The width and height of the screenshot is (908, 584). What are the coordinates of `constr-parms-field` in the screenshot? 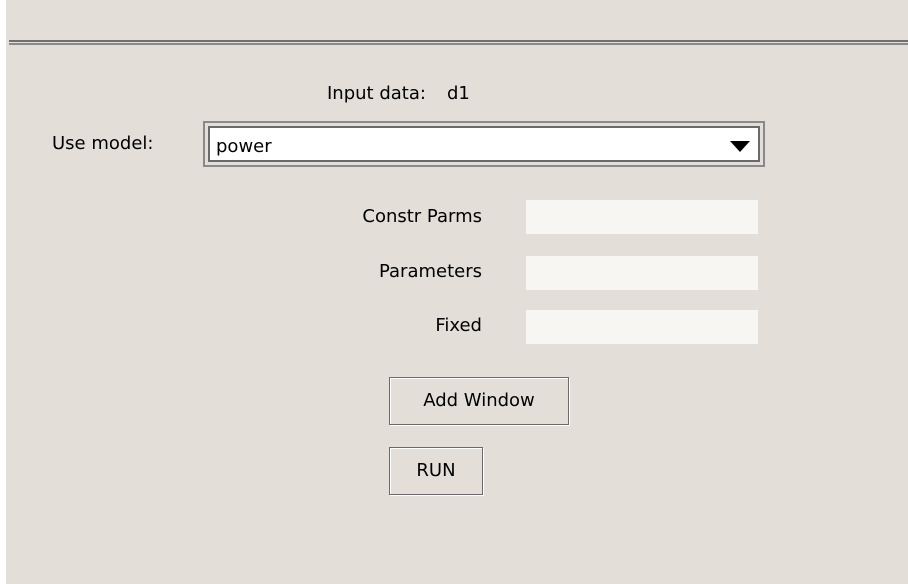 It's located at (642, 217).